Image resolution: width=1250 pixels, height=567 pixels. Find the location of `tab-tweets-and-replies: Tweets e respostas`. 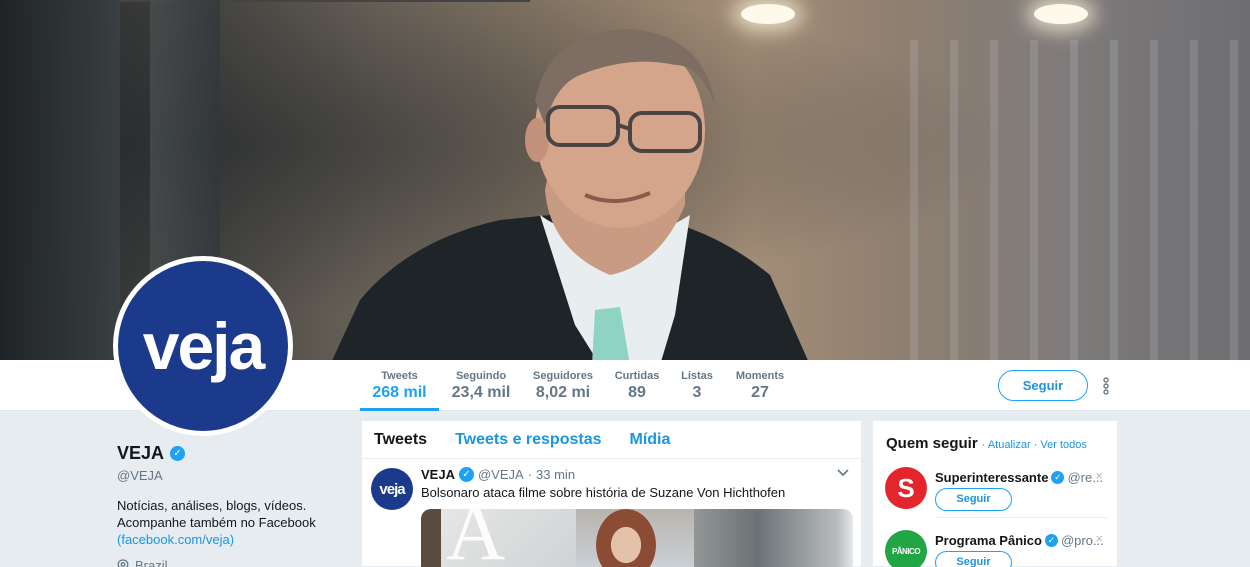

tab-tweets-and-replies: Tweets e respostas is located at coordinates (528, 440).